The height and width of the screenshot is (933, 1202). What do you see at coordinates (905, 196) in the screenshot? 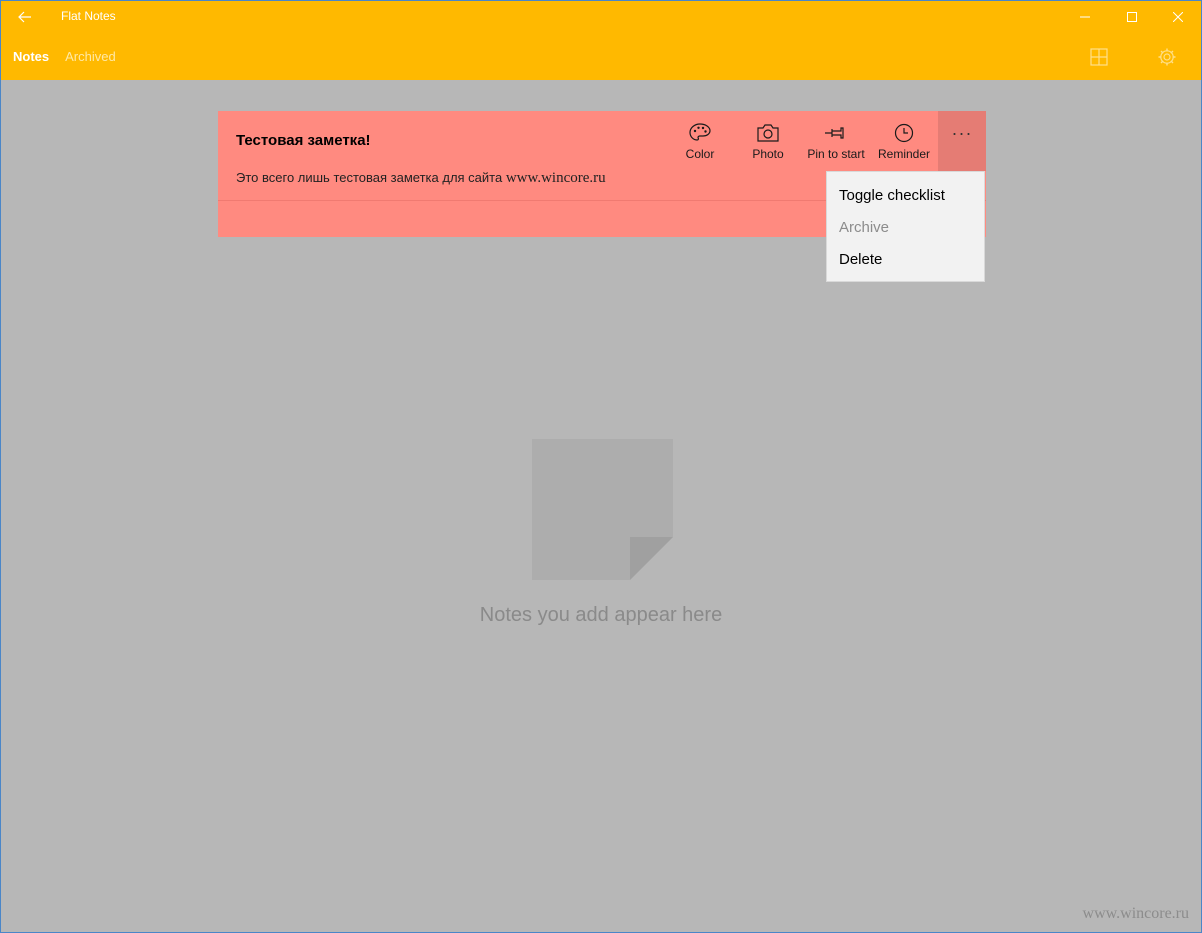
I see `menu-item-toggle-checklist: Toggle checklist` at bounding box center [905, 196].